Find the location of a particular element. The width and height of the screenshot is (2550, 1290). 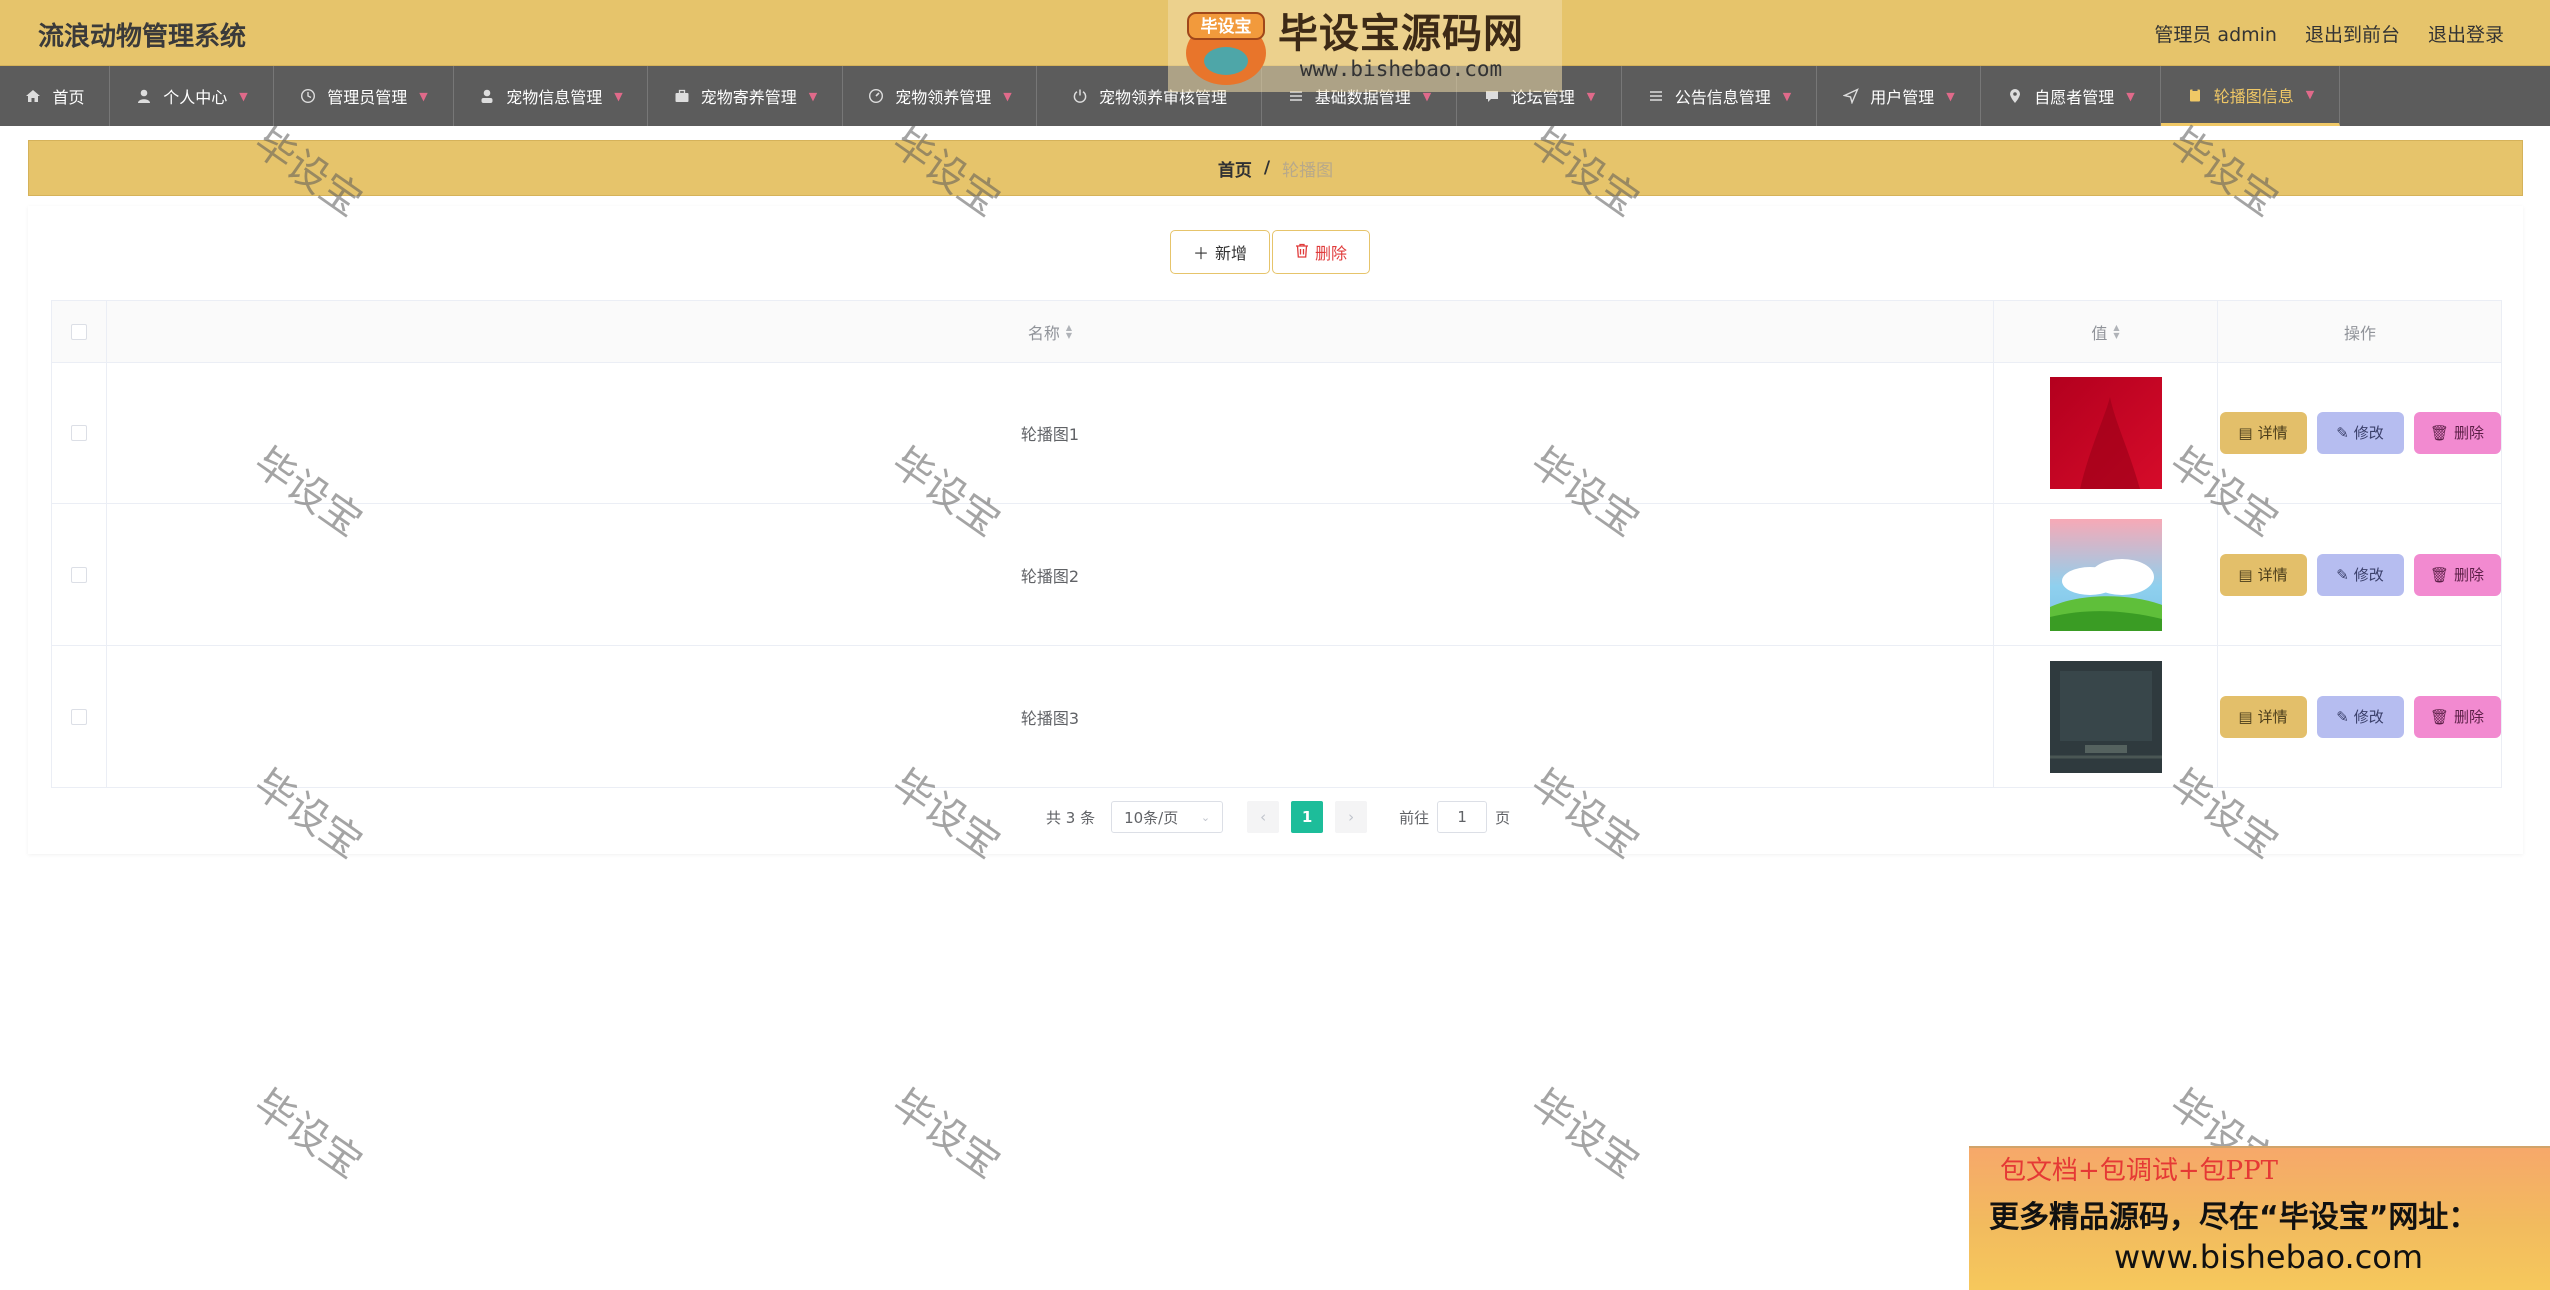

table-row: 轮播图1 ▤ 详情 ✎ 修改 🗑 删除 is located at coordinates (1276, 433).